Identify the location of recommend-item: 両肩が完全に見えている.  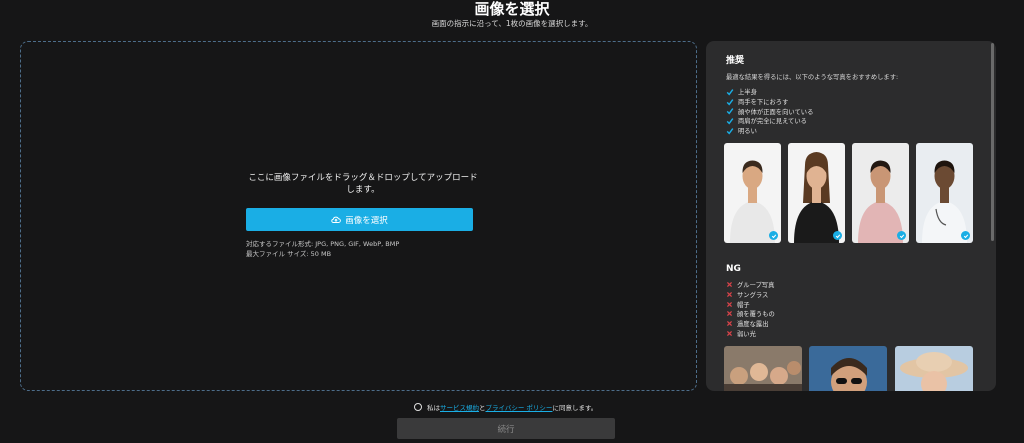
(769, 121).